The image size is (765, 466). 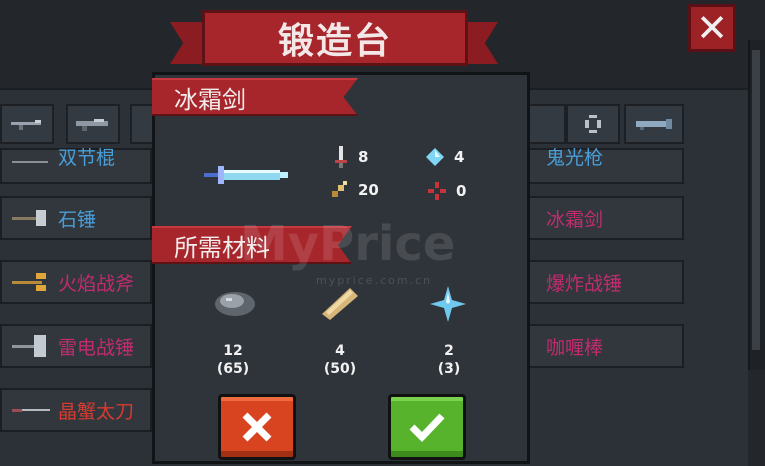 What do you see at coordinates (447, 191) in the screenshot?
I see `accuracy-stat: 0` at bounding box center [447, 191].